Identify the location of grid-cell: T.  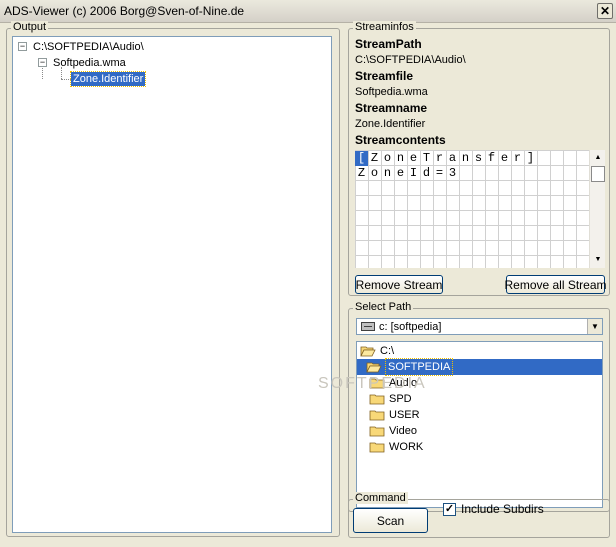
(426, 158).